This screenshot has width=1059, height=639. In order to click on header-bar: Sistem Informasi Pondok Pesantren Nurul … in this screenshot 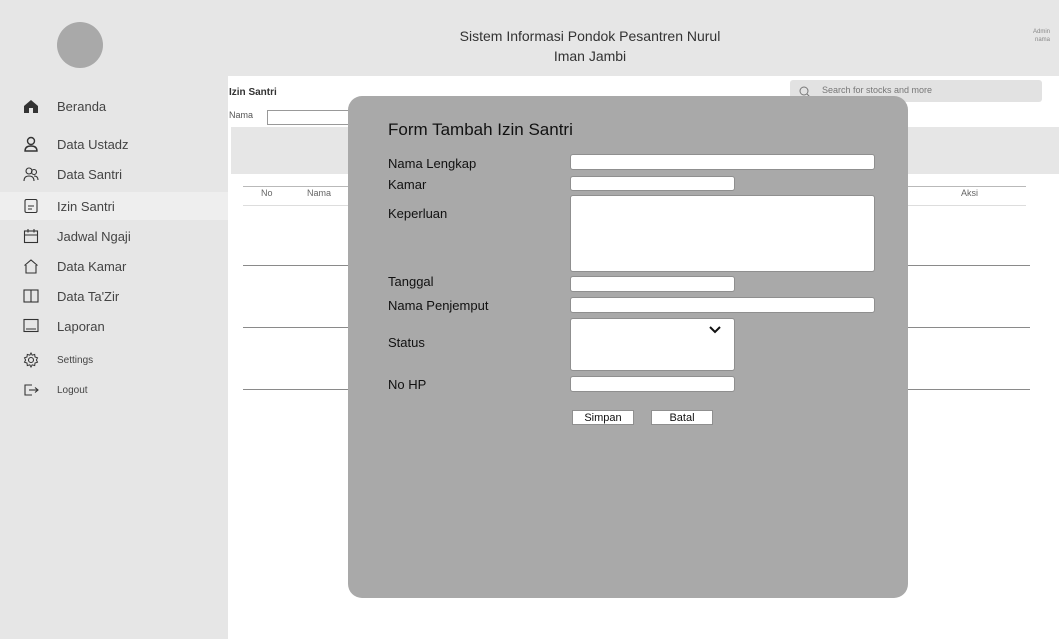, I will do `click(529, 38)`.